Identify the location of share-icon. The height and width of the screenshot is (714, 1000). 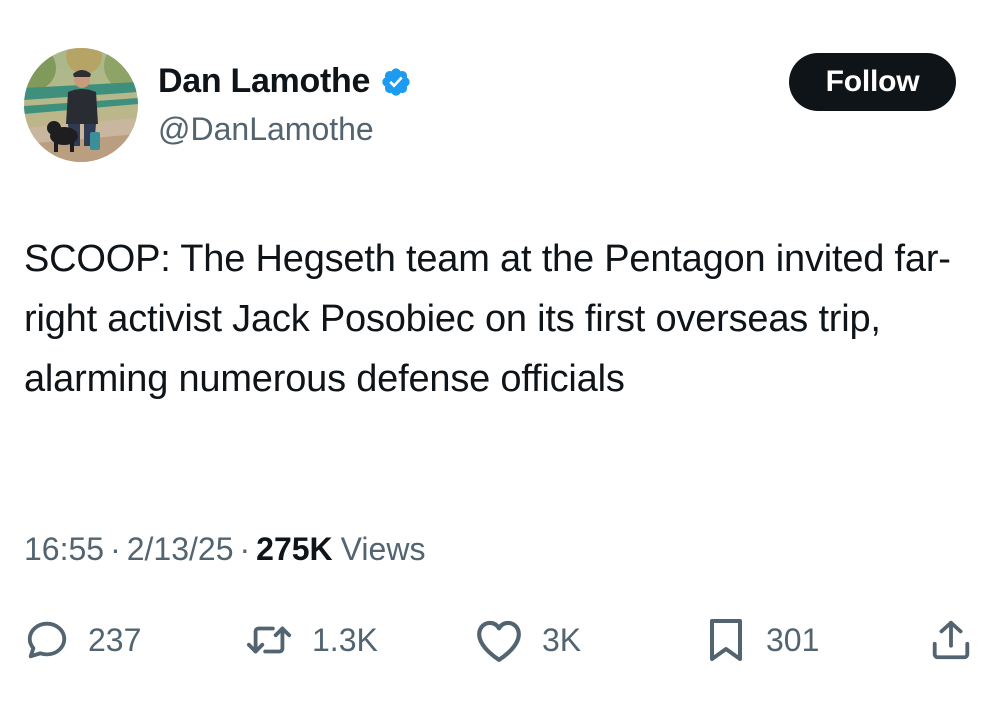
(951, 640).